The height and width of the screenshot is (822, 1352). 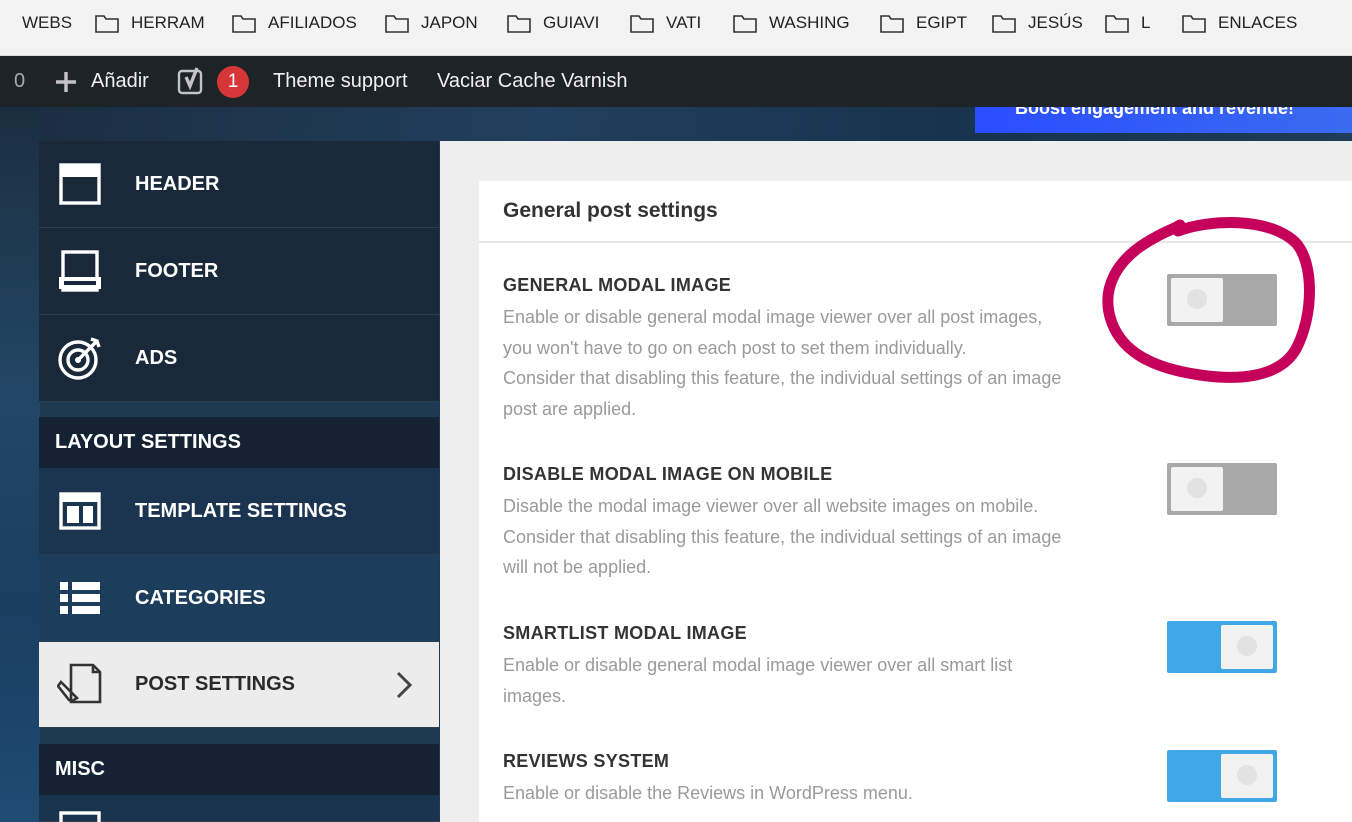 What do you see at coordinates (239, 184) in the screenshot?
I see `sidebar-item-header: HEADER` at bounding box center [239, 184].